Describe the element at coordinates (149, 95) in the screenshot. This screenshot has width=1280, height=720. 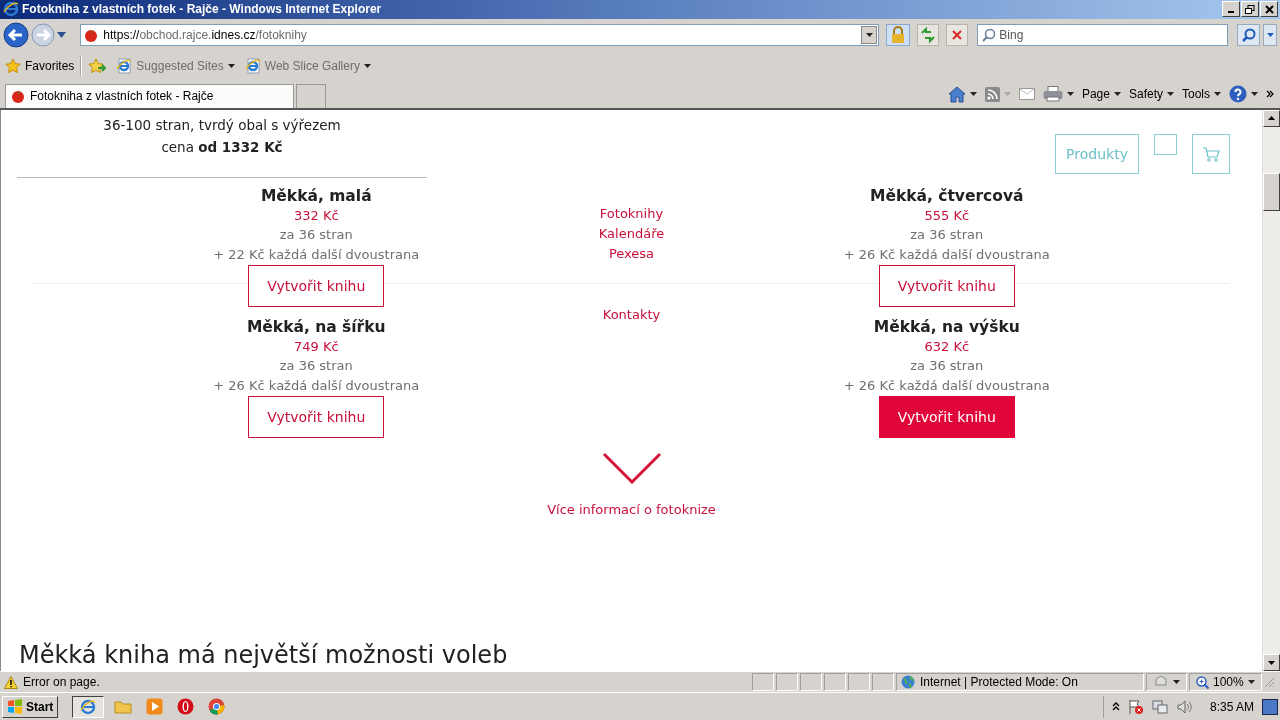
I see `browser-tab: Fotokniha z vlastních fotek - Rajče` at that location.